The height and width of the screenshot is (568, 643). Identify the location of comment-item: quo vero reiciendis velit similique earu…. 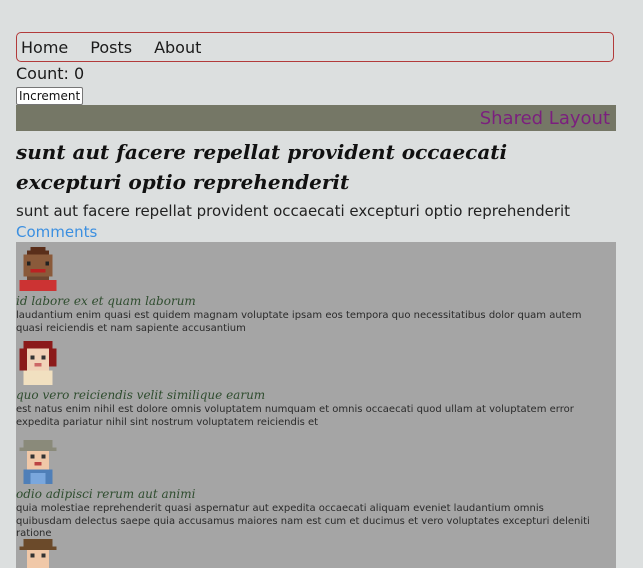
(316, 385).